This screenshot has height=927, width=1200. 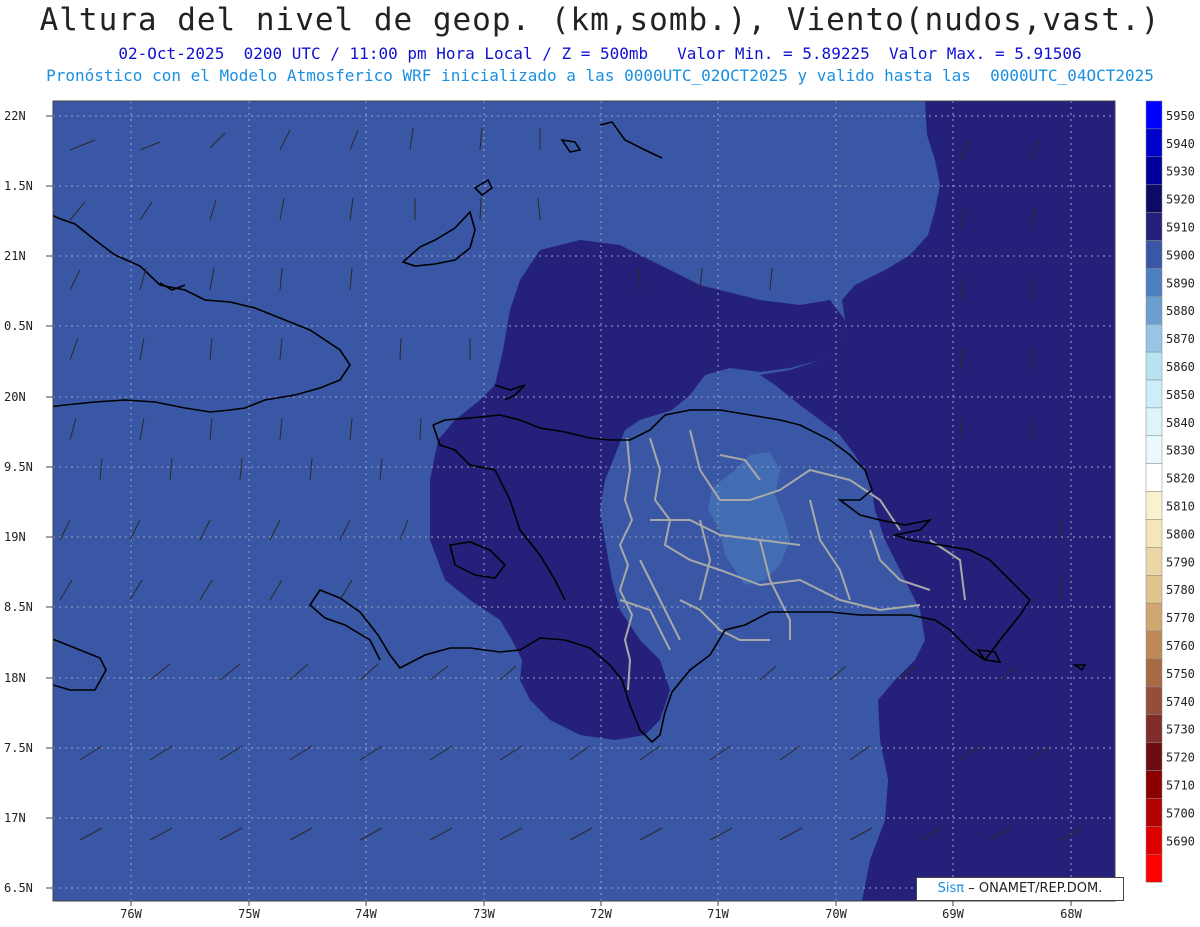 I want to click on lon-label: 72W, so click(x=601, y=914).